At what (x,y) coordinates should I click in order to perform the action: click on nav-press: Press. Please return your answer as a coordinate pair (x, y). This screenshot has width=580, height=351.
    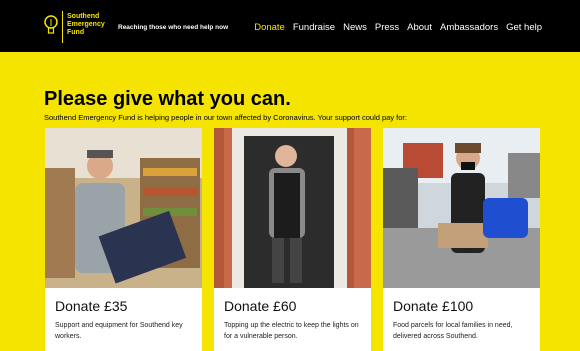
    Looking at the image, I should click on (387, 27).